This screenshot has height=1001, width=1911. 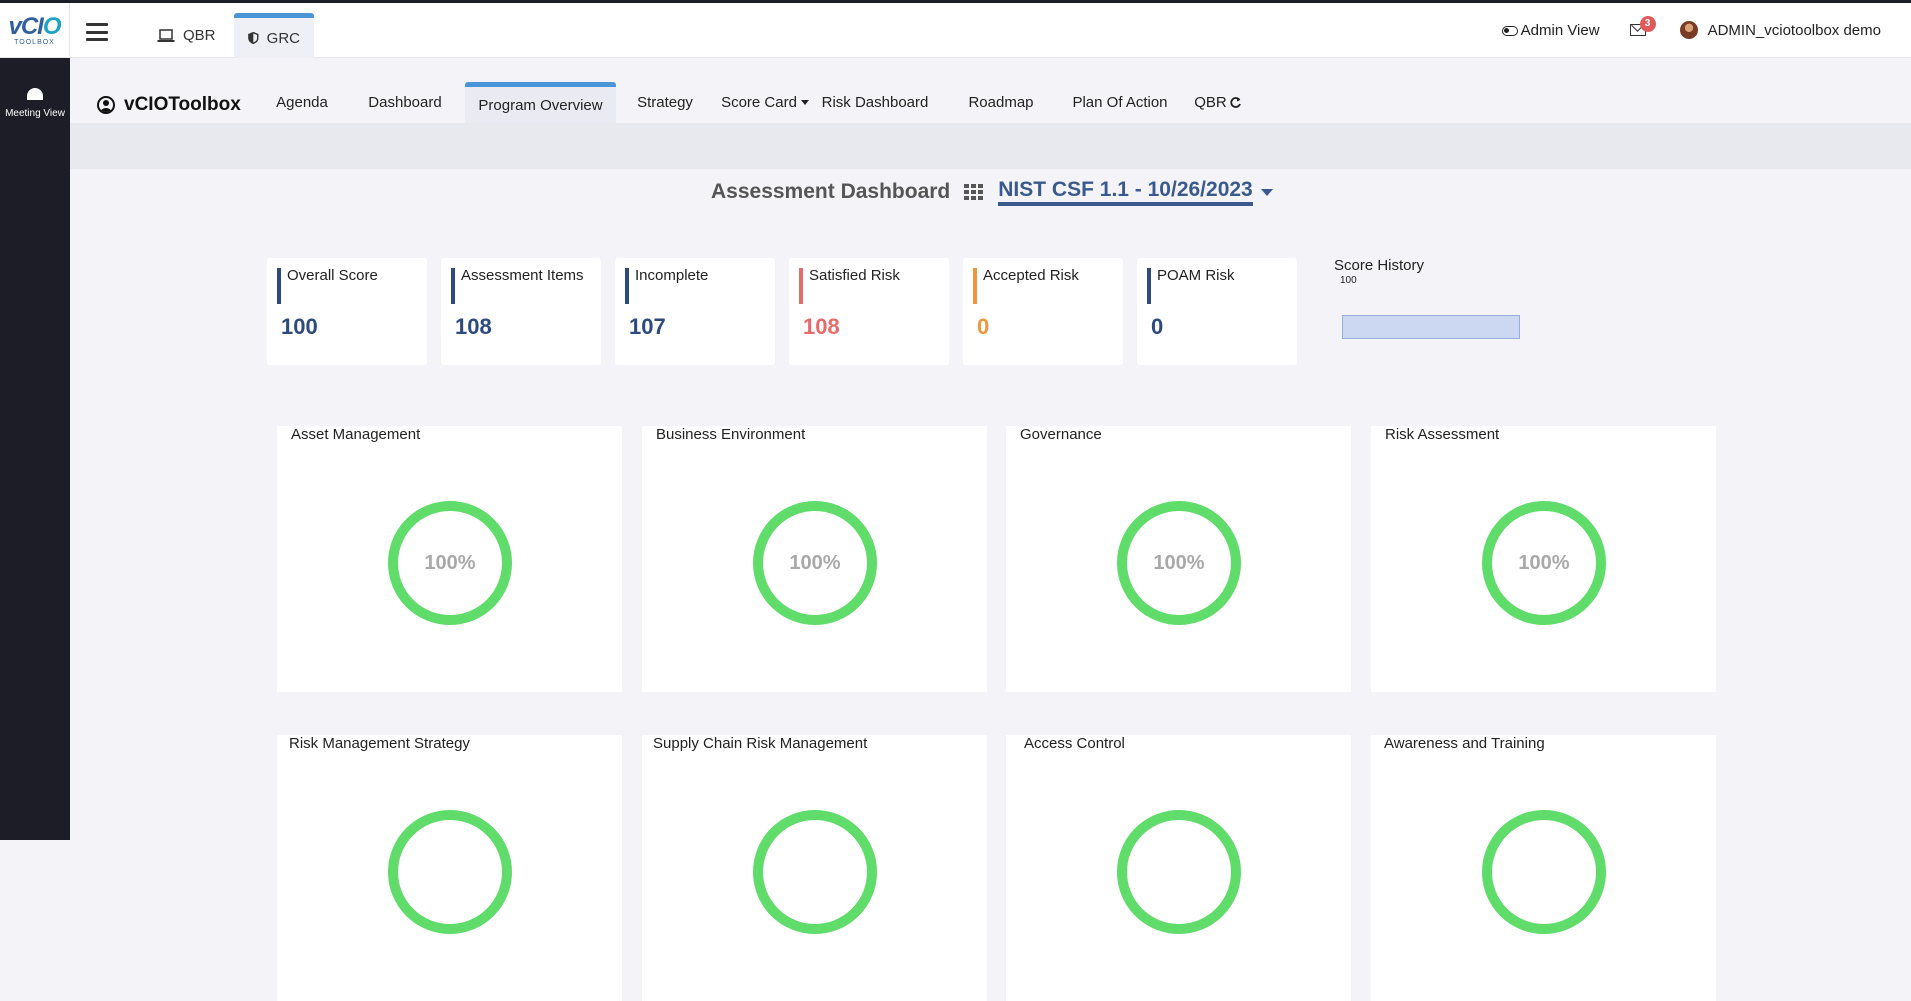 I want to click on tab-qbr: QBR, so click(x=1218, y=102).